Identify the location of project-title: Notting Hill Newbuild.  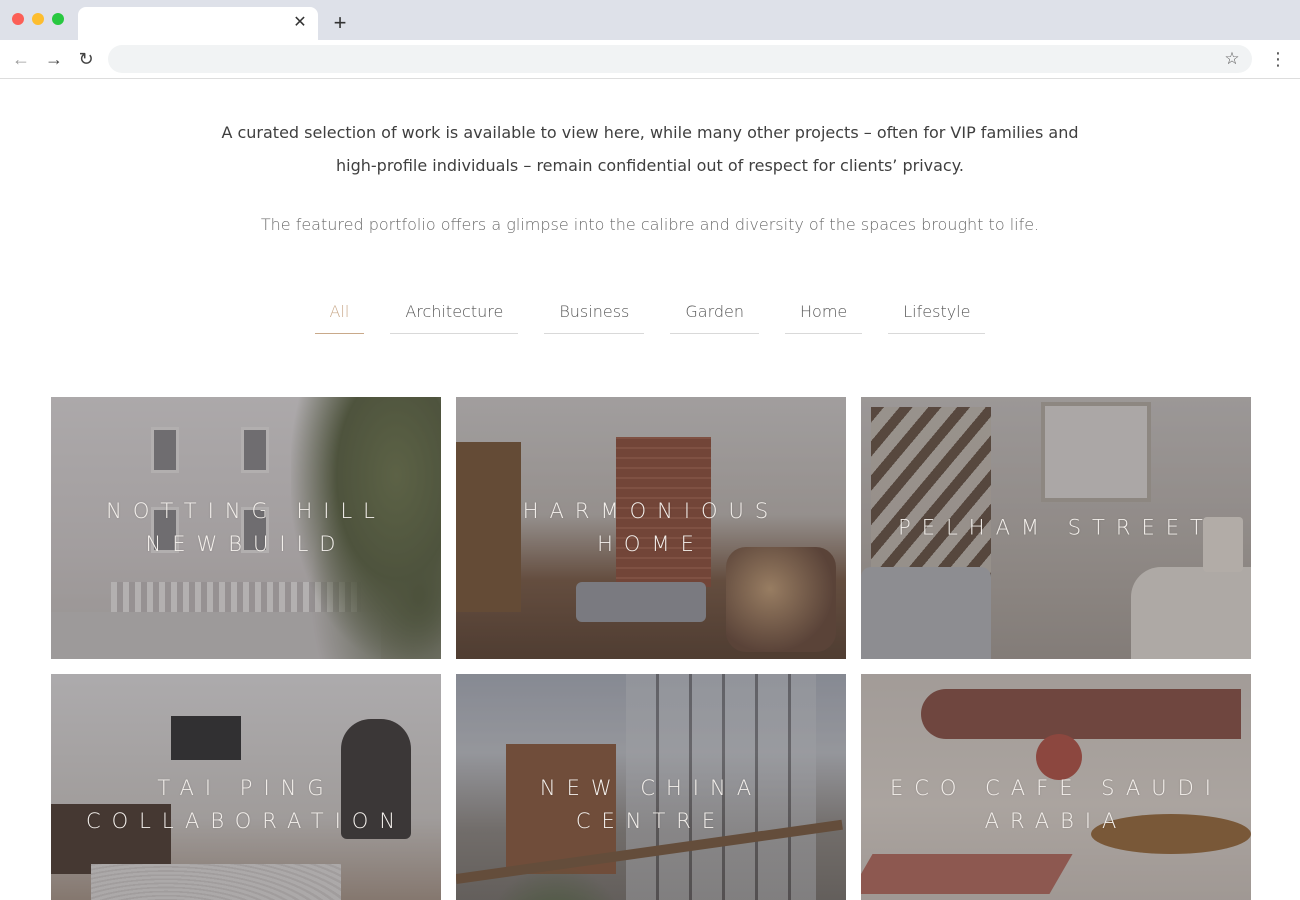
(246, 527).